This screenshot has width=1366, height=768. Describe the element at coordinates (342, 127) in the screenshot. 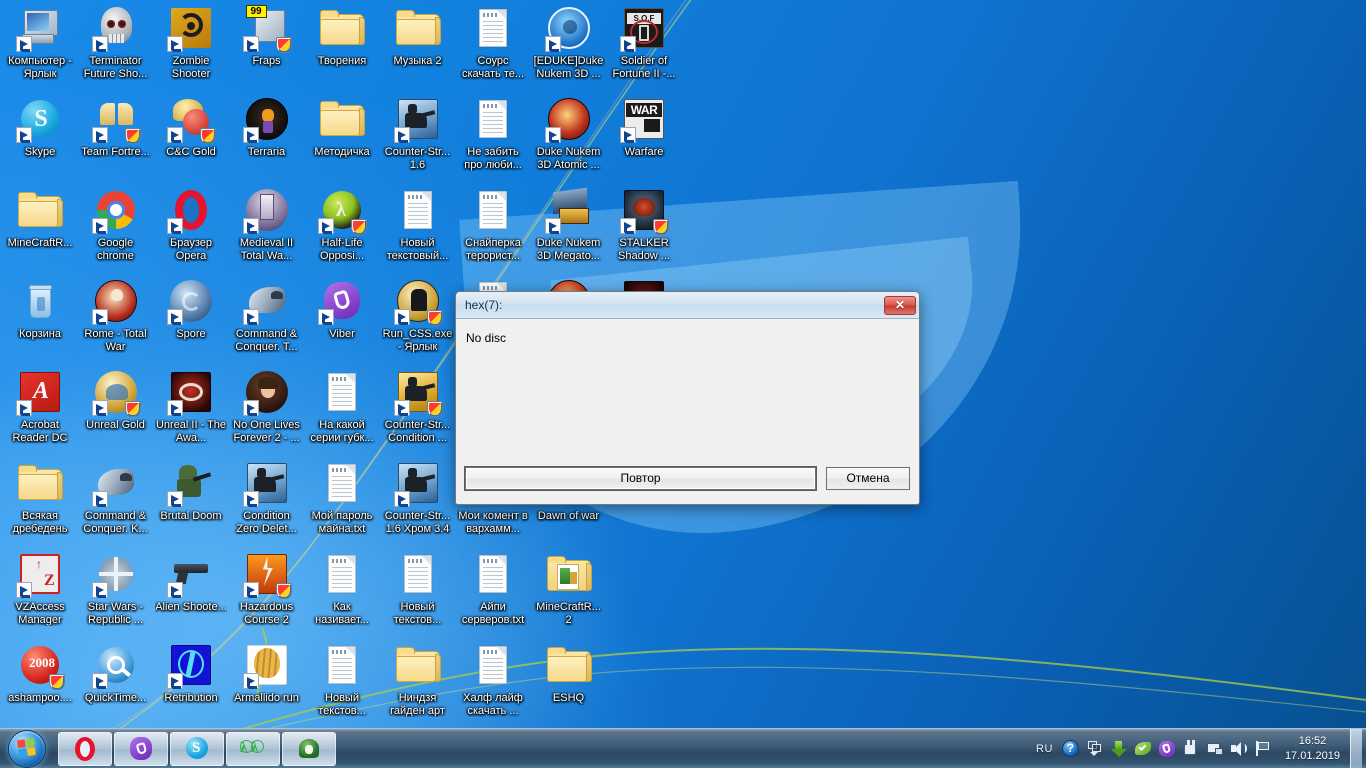

I see `desktop-icon: Методичка` at that location.